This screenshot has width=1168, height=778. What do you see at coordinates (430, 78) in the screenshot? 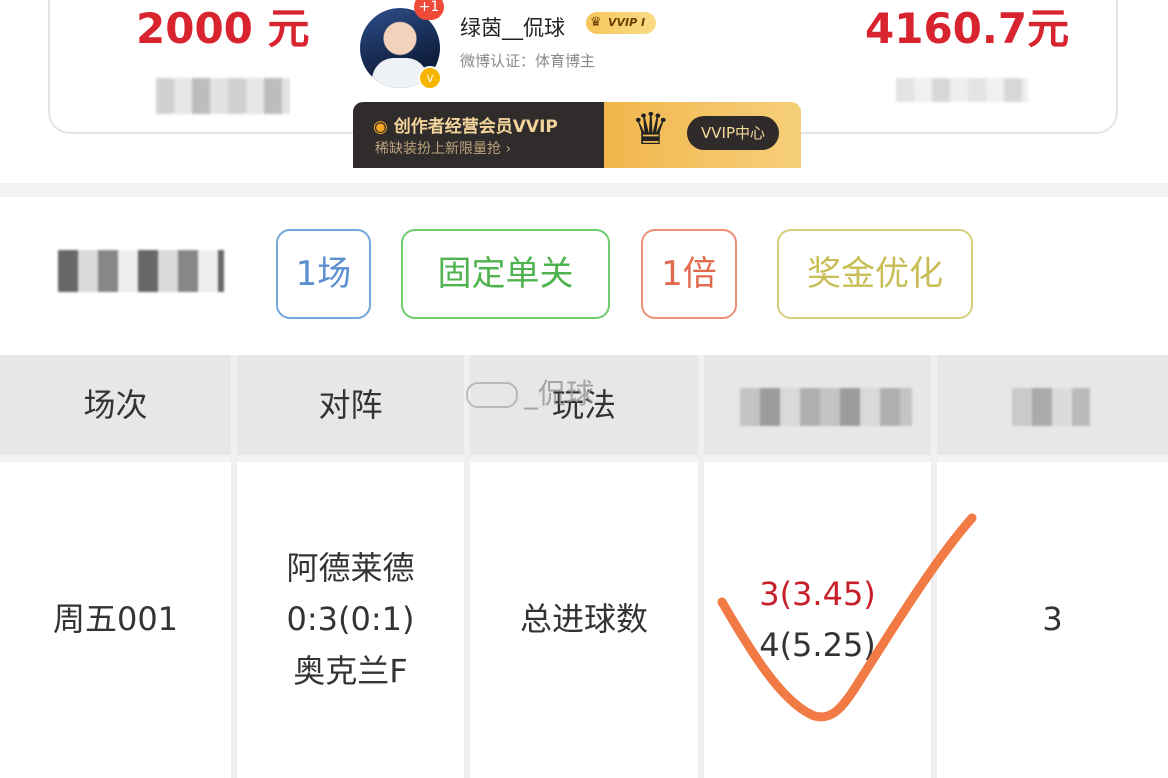
I see `verified-icon: v` at bounding box center [430, 78].